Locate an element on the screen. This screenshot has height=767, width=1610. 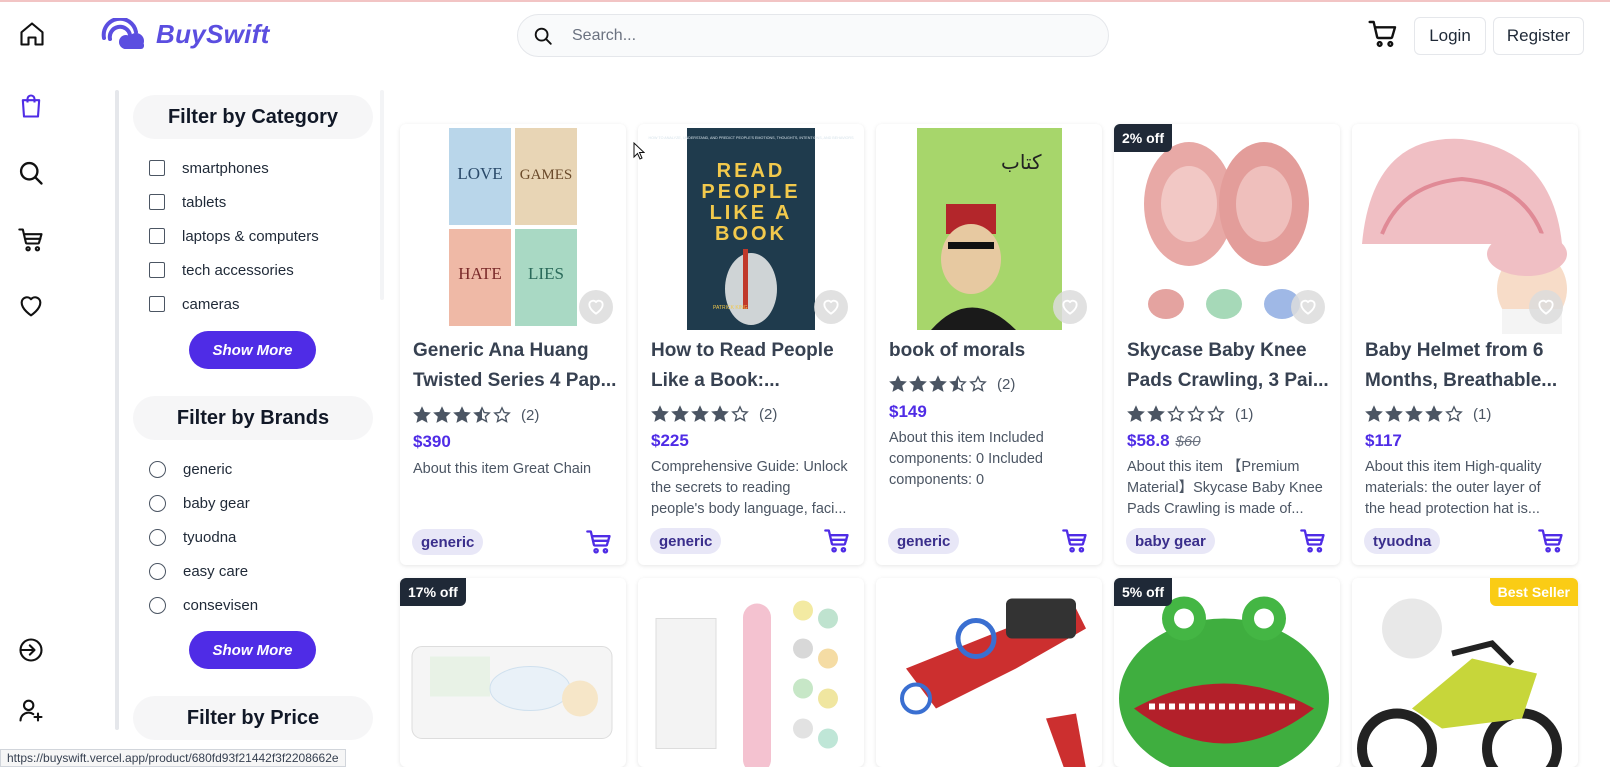
brand-option-consevisen: consevisen is located at coordinates (203, 605).